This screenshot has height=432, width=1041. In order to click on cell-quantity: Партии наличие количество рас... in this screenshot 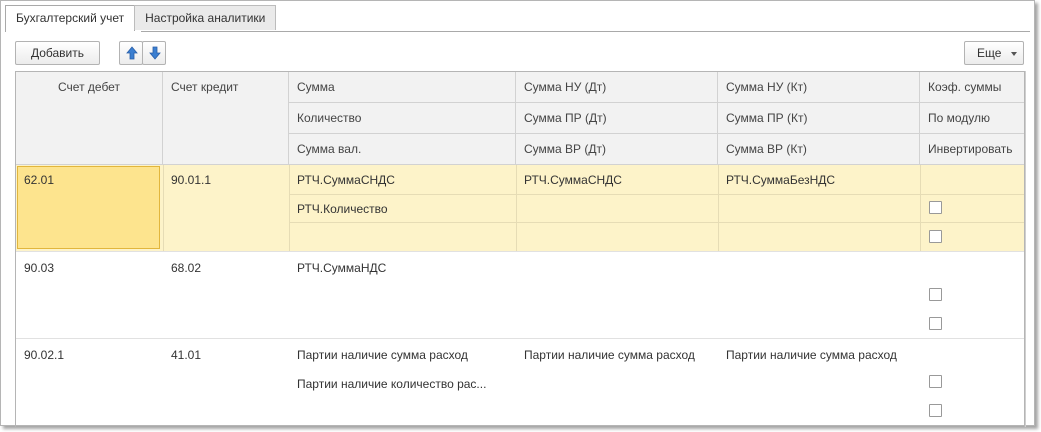, I will do `click(402, 383)`.